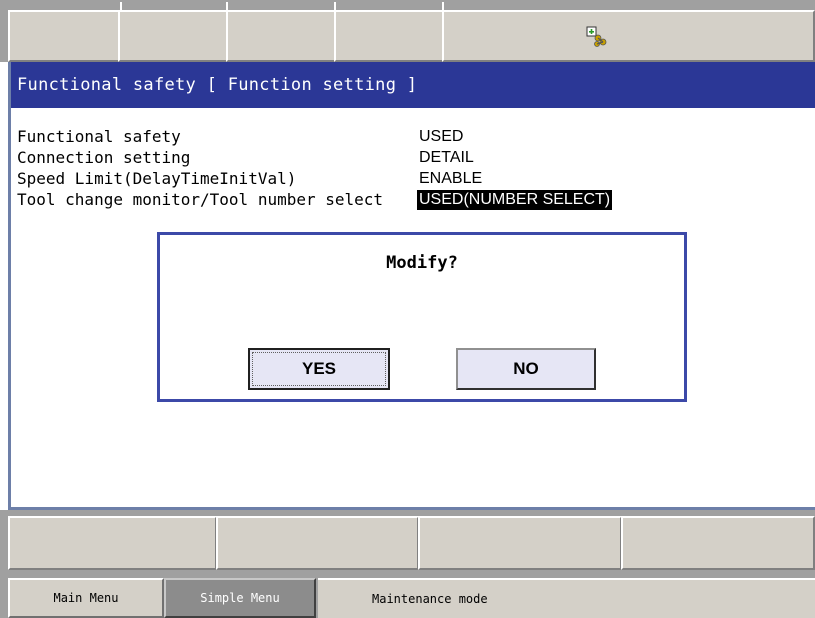  What do you see at coordinates (99, 136) in the screenshot?
I see `setting-label: Functional safety` at bounding box center [99, 136].